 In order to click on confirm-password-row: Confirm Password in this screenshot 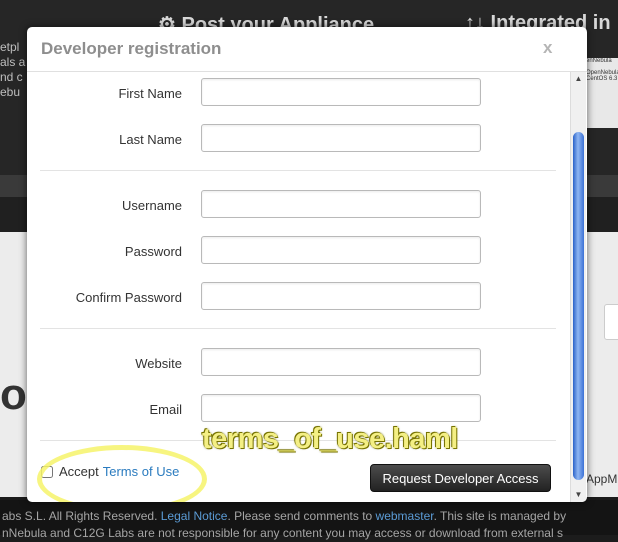, I will do `click(299, 297)`.